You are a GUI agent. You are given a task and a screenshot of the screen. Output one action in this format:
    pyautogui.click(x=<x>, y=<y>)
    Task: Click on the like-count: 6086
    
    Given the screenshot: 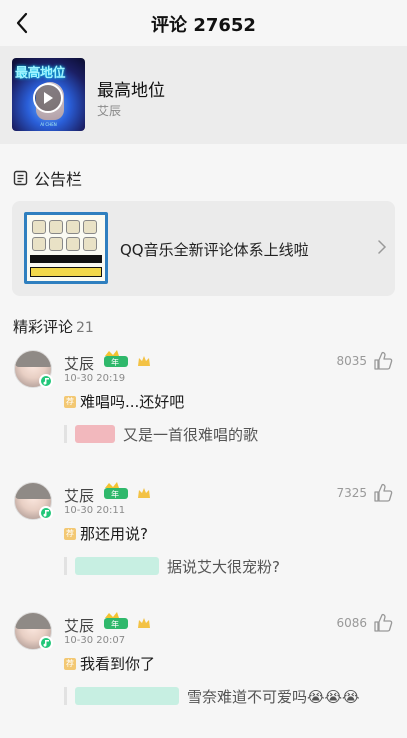 What is the action you would take?
    pyautogui.click(x=351, y=623)
    